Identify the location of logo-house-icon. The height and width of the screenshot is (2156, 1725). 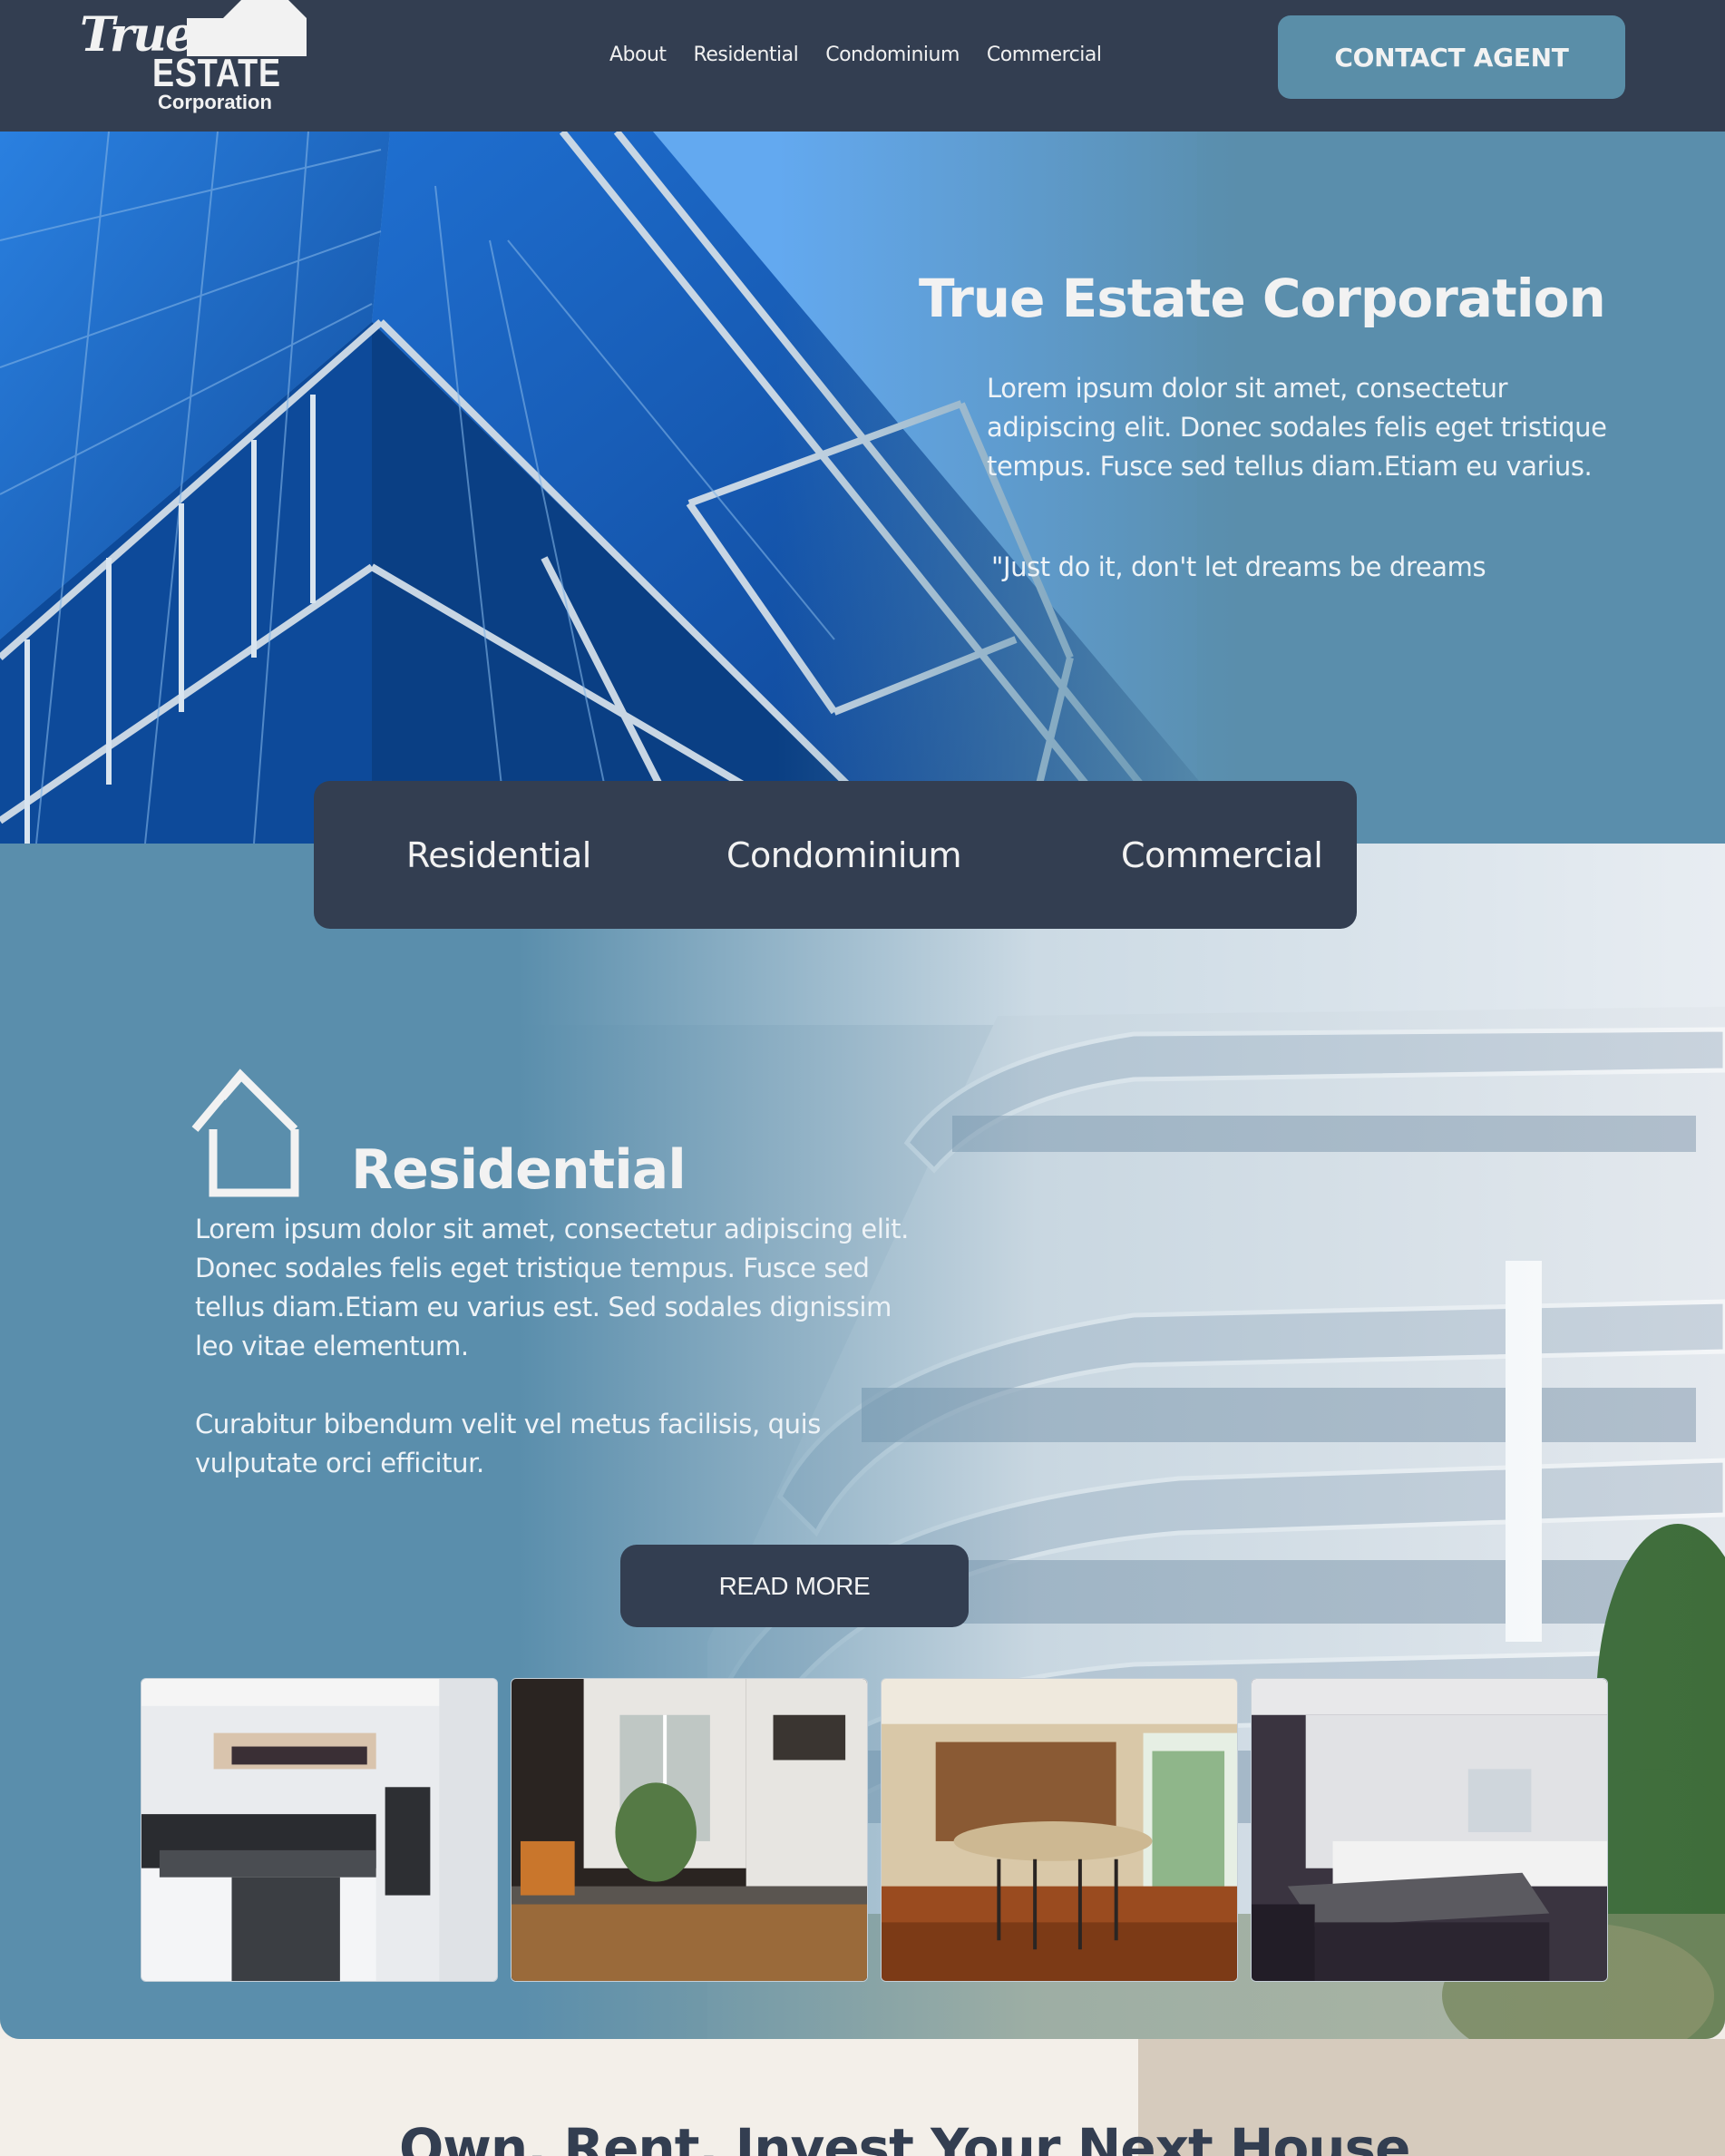
(247, 28).